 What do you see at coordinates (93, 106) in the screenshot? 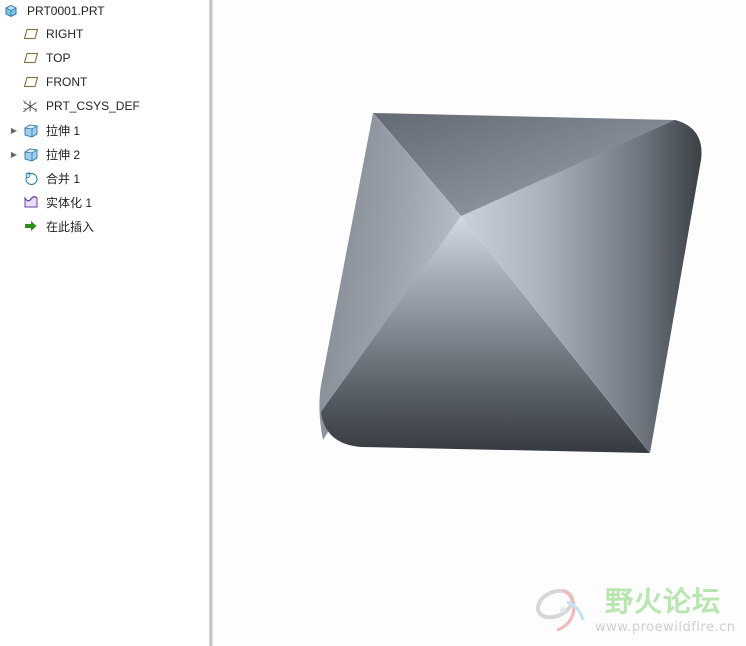
I see `tree-item-label: PRT_CSYS_DEF` at bounding box center [93, 106].